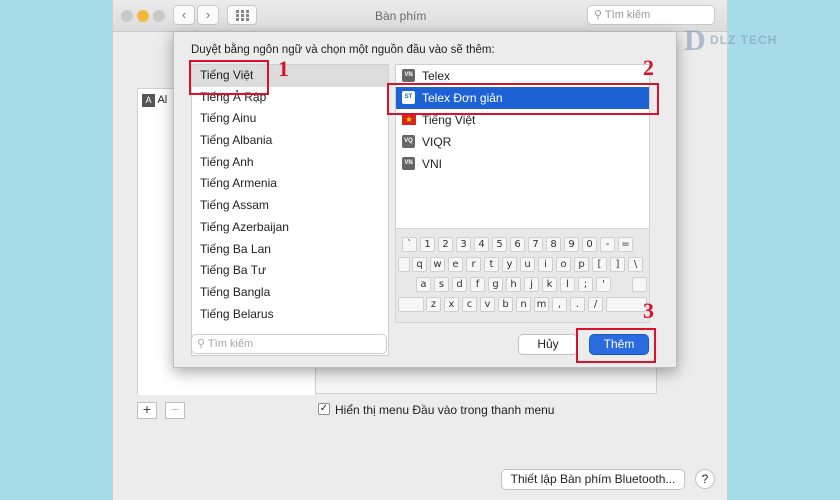 The height and width of the screenshot is (500, 840). Describe the element at coordinates (473, 264) in the screenshot. I see `key: r` at that location.